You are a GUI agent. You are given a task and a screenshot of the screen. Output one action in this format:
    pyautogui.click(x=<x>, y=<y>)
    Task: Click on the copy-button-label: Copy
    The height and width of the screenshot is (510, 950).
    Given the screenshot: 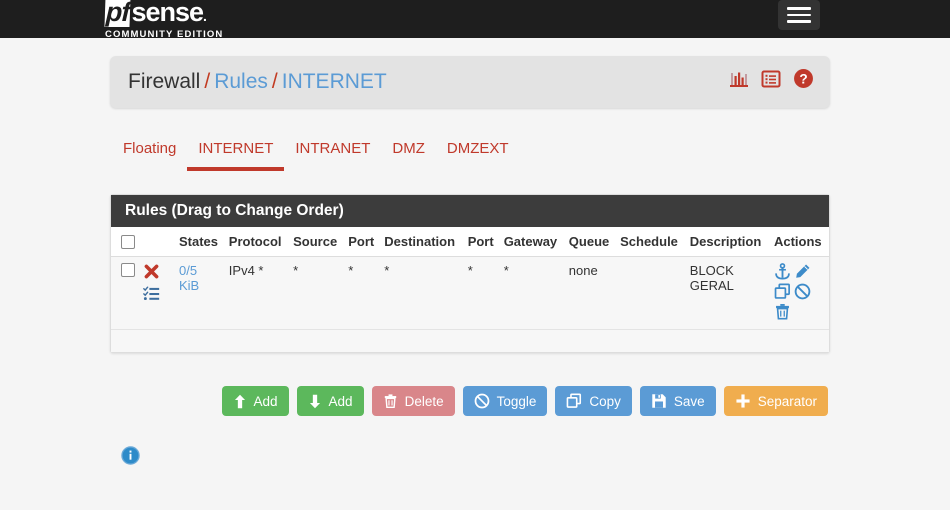 What is the action you would take?
    pyautogui.click(x=605, y=401)
    